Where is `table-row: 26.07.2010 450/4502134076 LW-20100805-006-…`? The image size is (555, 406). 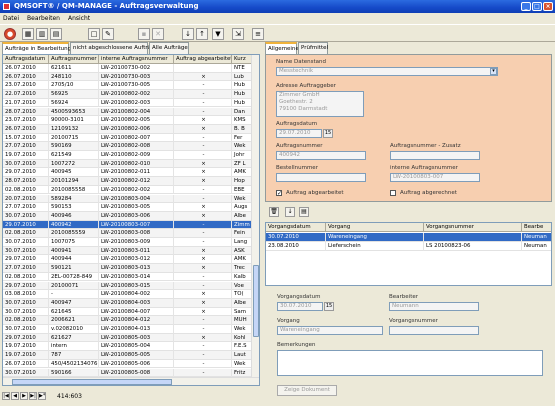
table-row: 26.07.2010 450/4502134076 LW-20100805-006-… is located at coordinates (127, 364).